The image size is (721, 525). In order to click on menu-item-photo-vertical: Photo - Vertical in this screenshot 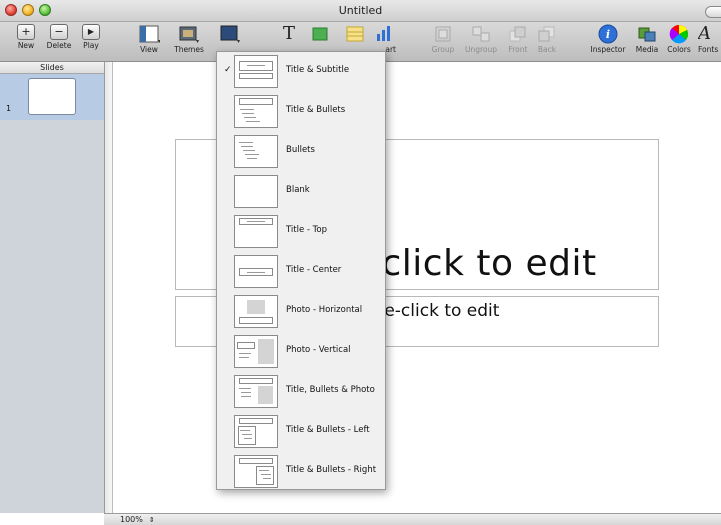, I will do `click(301, 352)`.